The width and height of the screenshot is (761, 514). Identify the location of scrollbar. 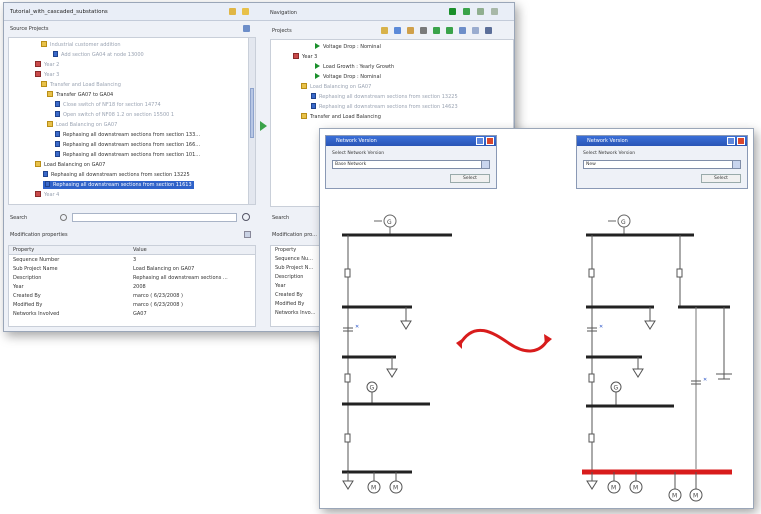
(251, 121).